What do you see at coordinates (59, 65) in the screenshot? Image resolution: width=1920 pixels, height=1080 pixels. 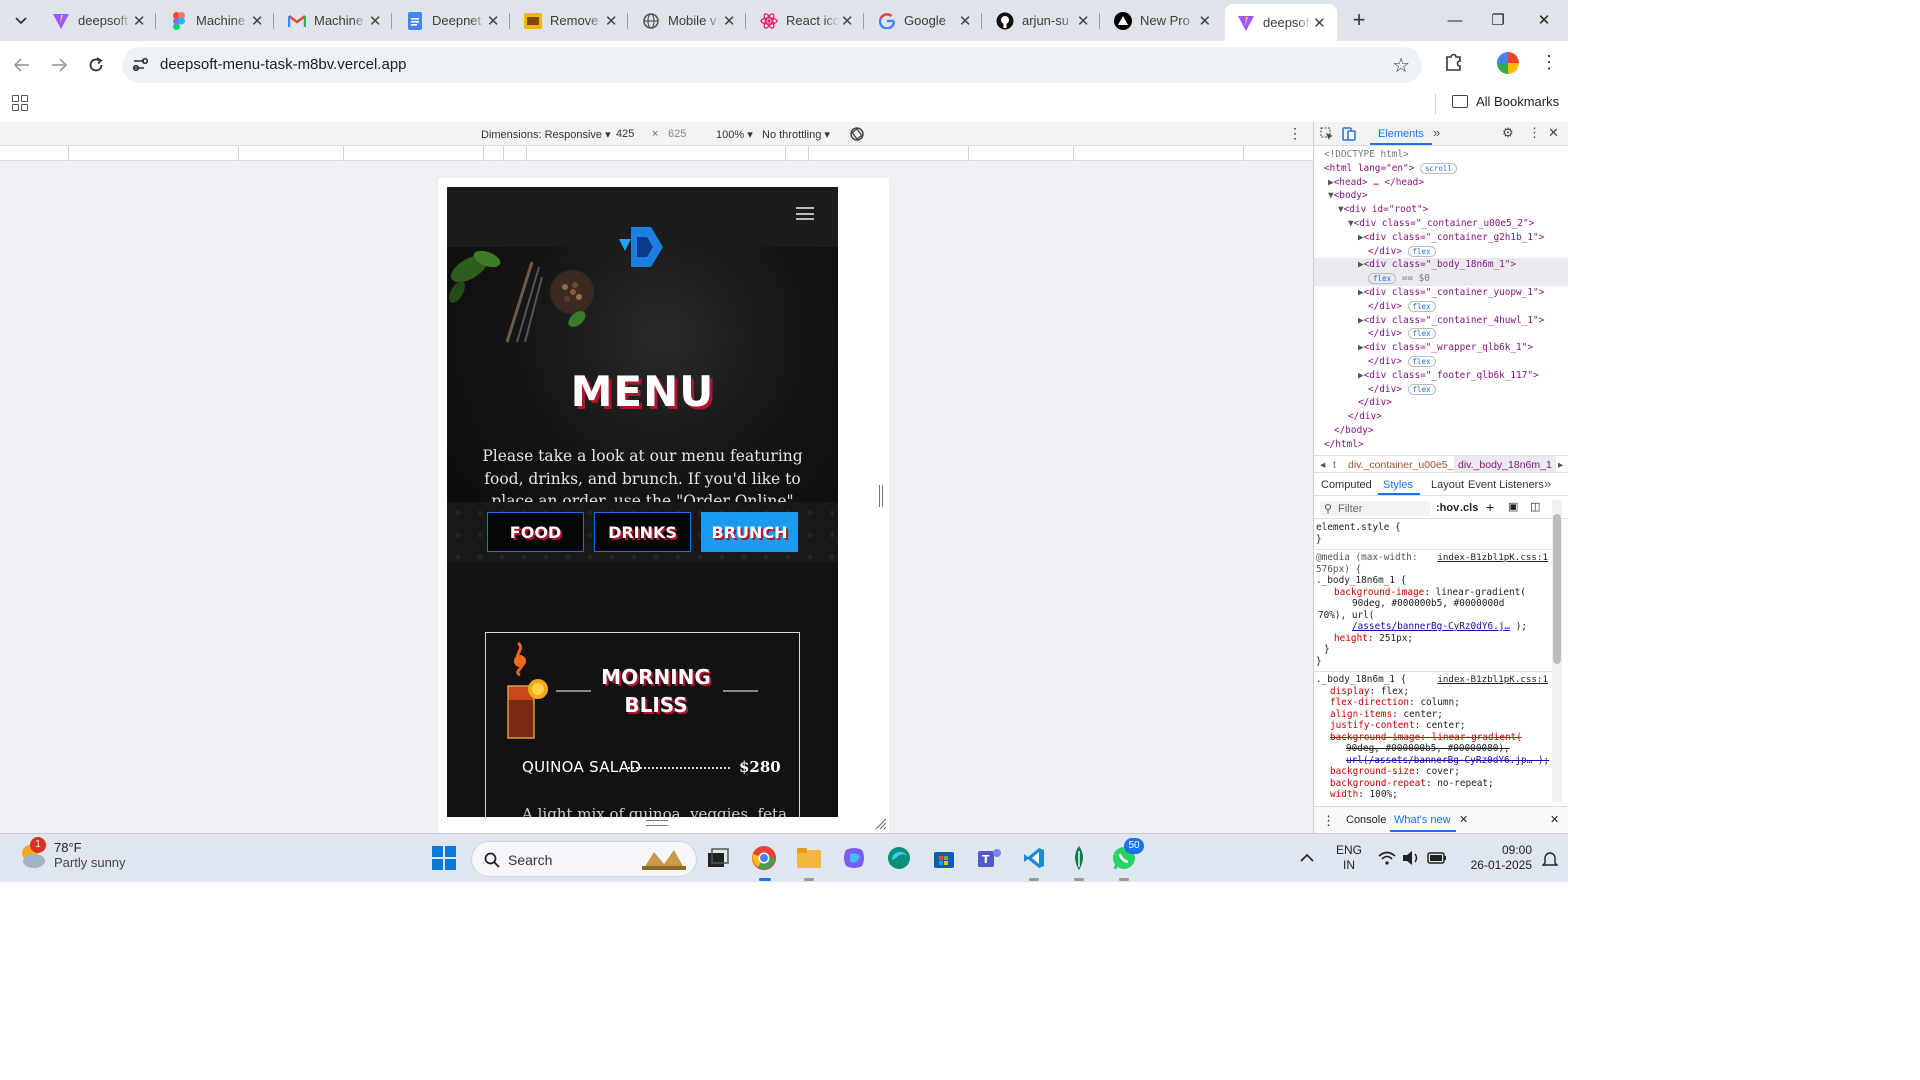 I see `forward-button` at bounding box center [59, 65].